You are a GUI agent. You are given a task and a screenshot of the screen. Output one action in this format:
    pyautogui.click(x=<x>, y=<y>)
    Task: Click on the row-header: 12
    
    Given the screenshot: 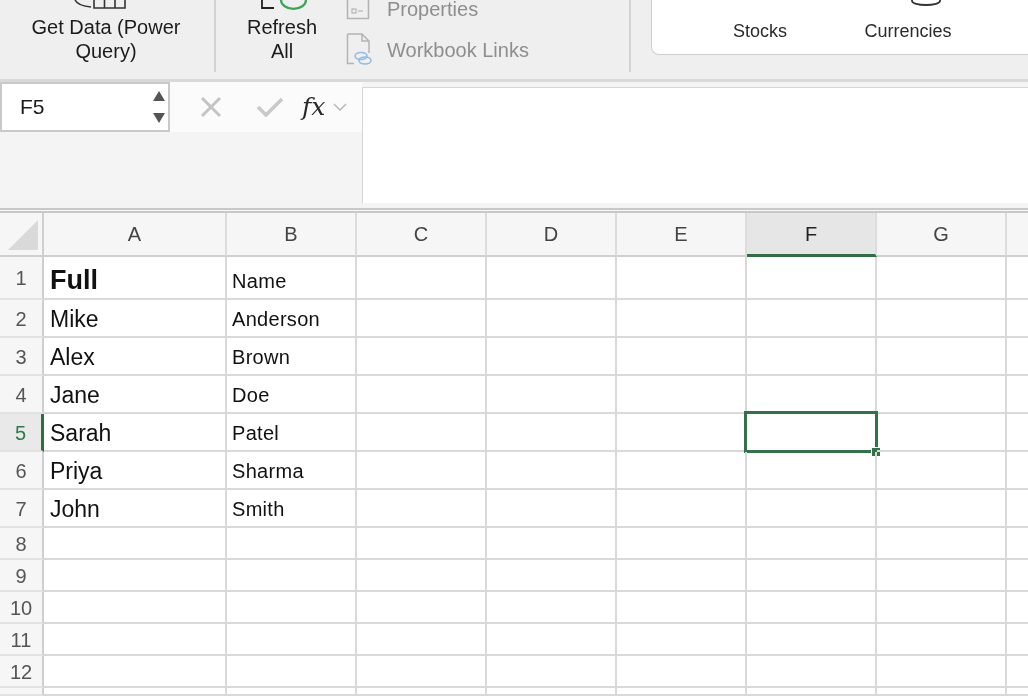 What is the action you would take?
    pyautogui.click(x=22, y=672)
    